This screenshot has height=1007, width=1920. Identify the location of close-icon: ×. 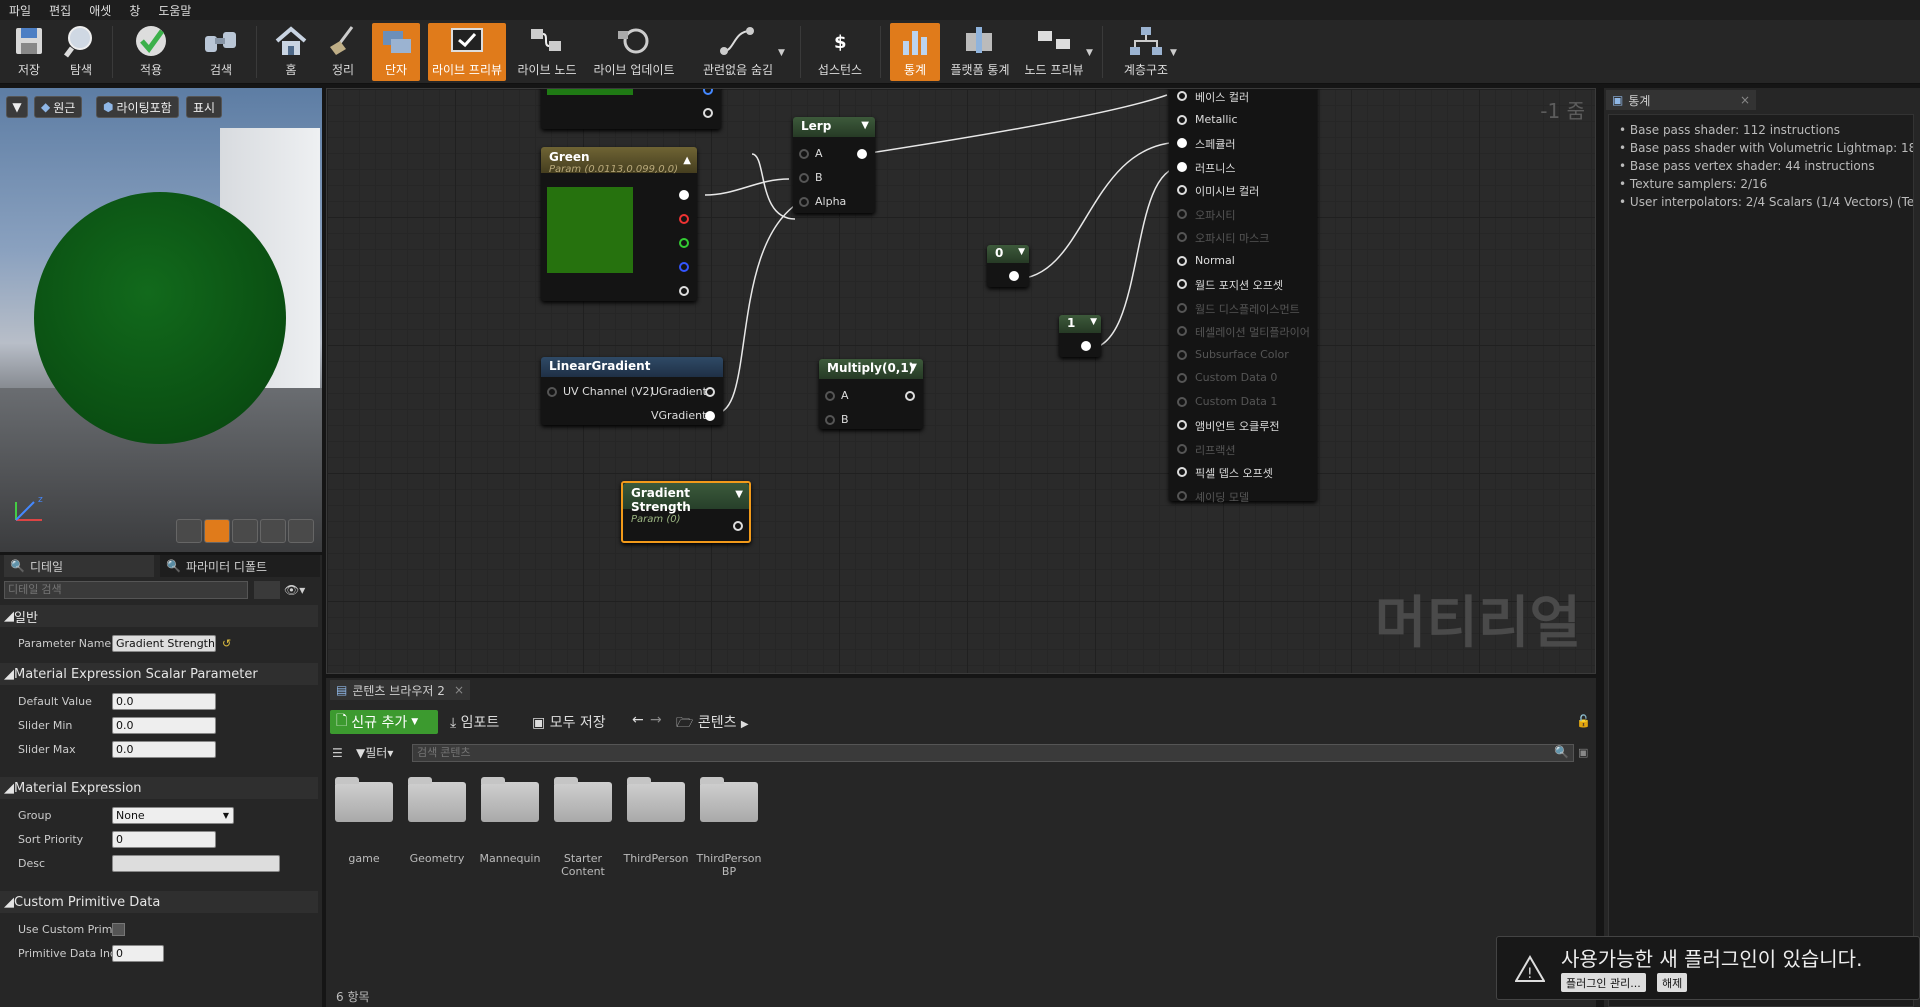
(459, 690).